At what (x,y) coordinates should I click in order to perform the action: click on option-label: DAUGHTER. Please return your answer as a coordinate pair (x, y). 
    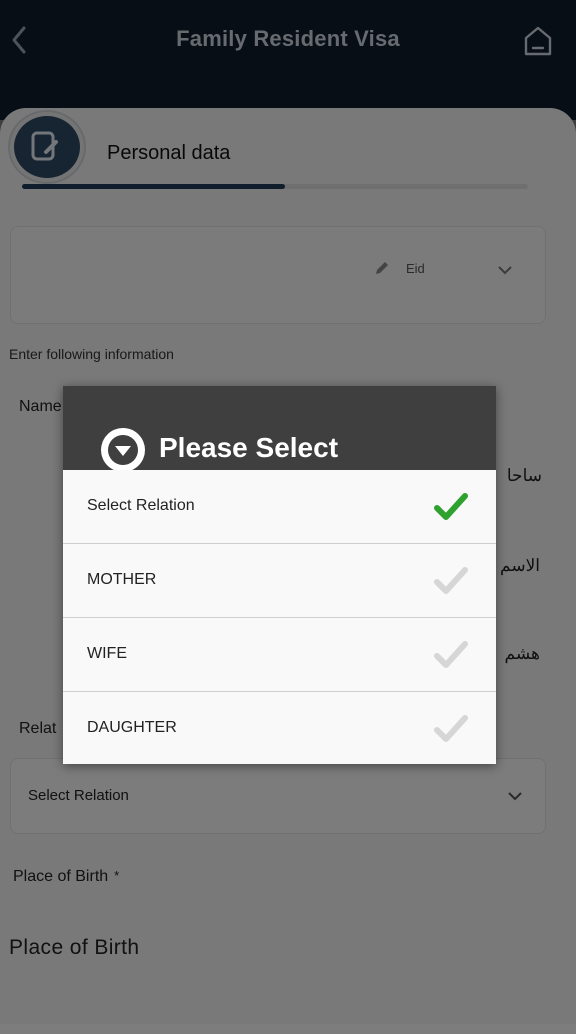
    Looking at the image, I should click on (132, 727).